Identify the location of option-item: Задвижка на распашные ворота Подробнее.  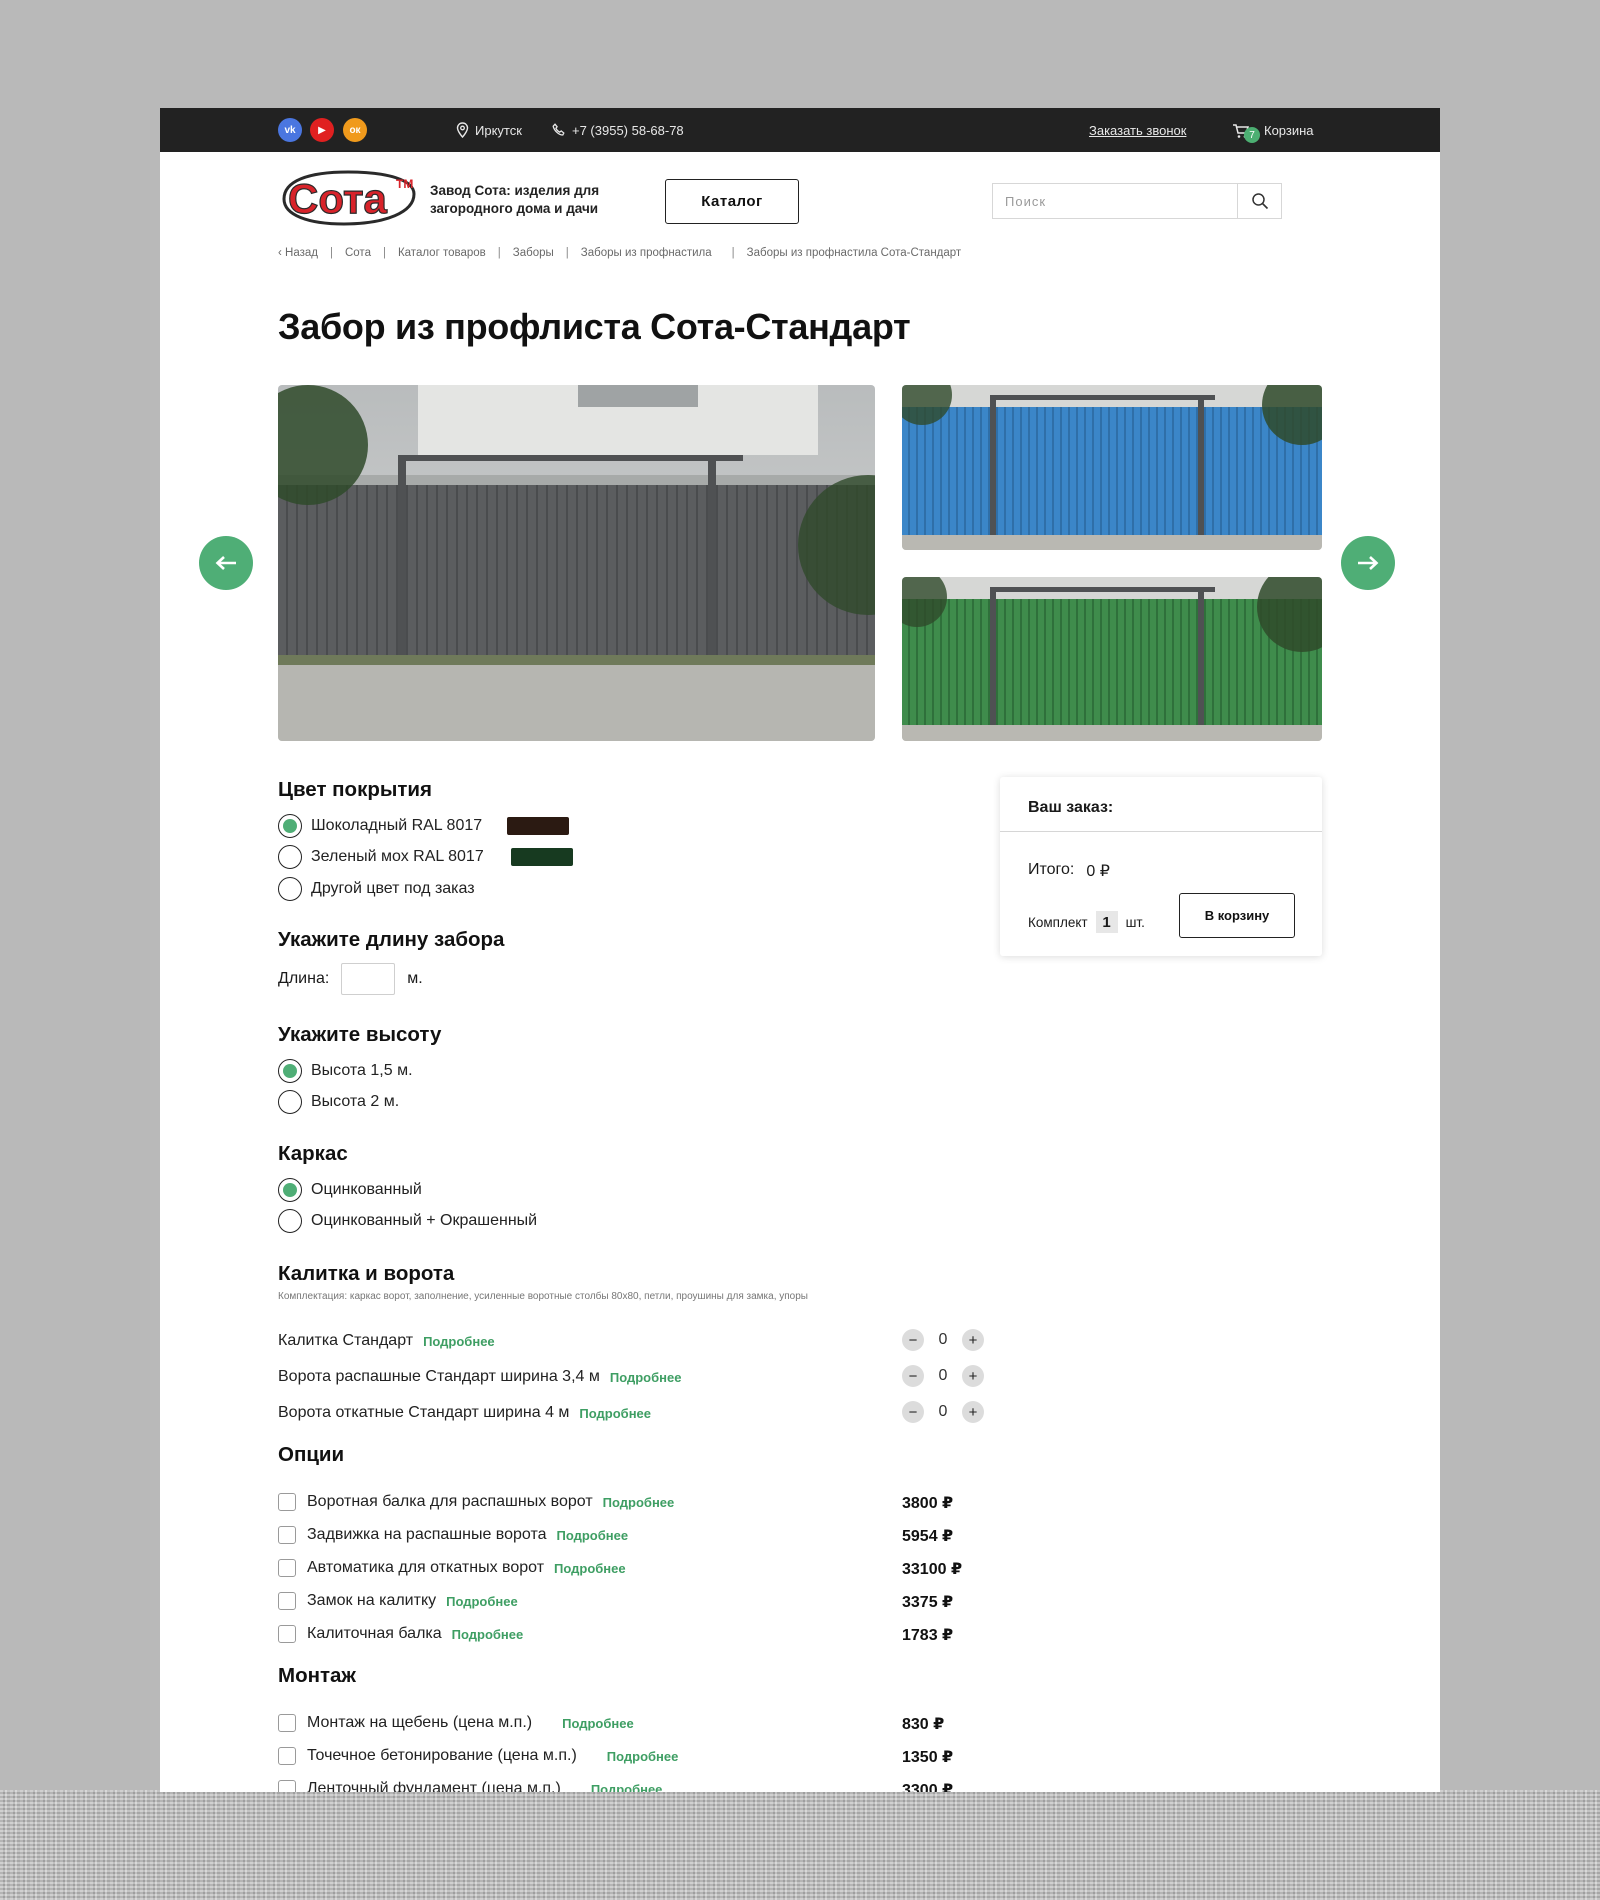
(453, 1535).